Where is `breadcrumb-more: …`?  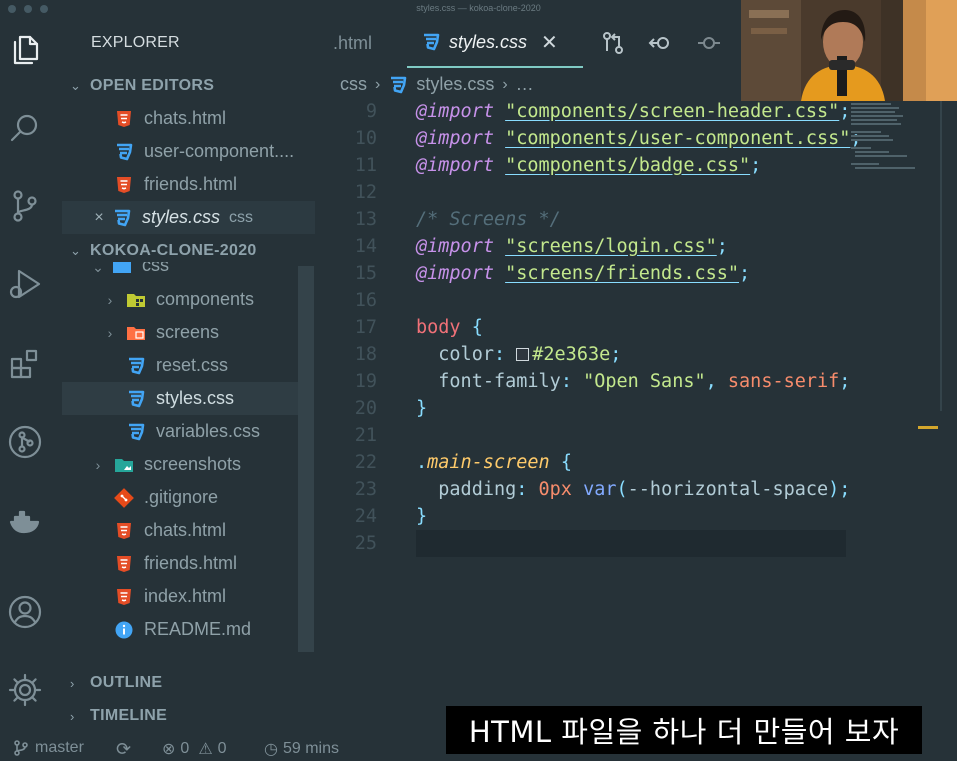 breadcrumb-more: … is located at coordinates (525, 84).